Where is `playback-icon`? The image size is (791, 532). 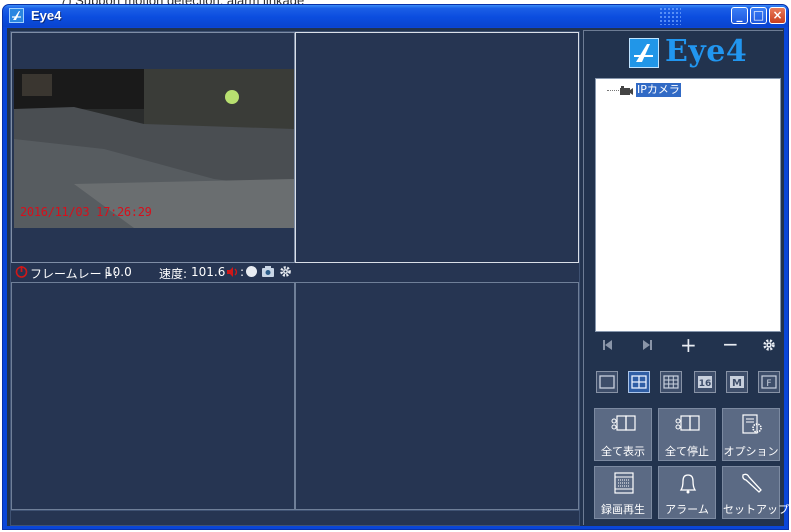 playback-icon is located at coordinates (623, 483).